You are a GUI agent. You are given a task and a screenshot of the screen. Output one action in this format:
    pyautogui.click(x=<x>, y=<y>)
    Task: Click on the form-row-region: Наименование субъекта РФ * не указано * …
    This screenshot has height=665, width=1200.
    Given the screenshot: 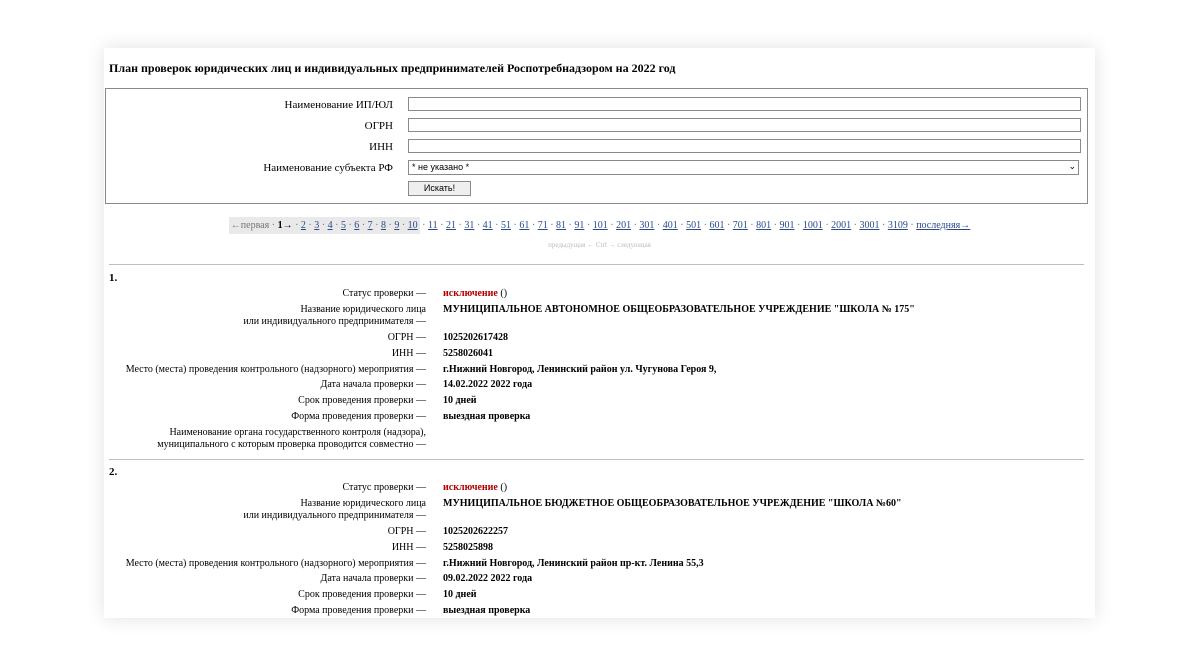 What is the action you would take?
    pyautogui.click(x=596, y=169)
    